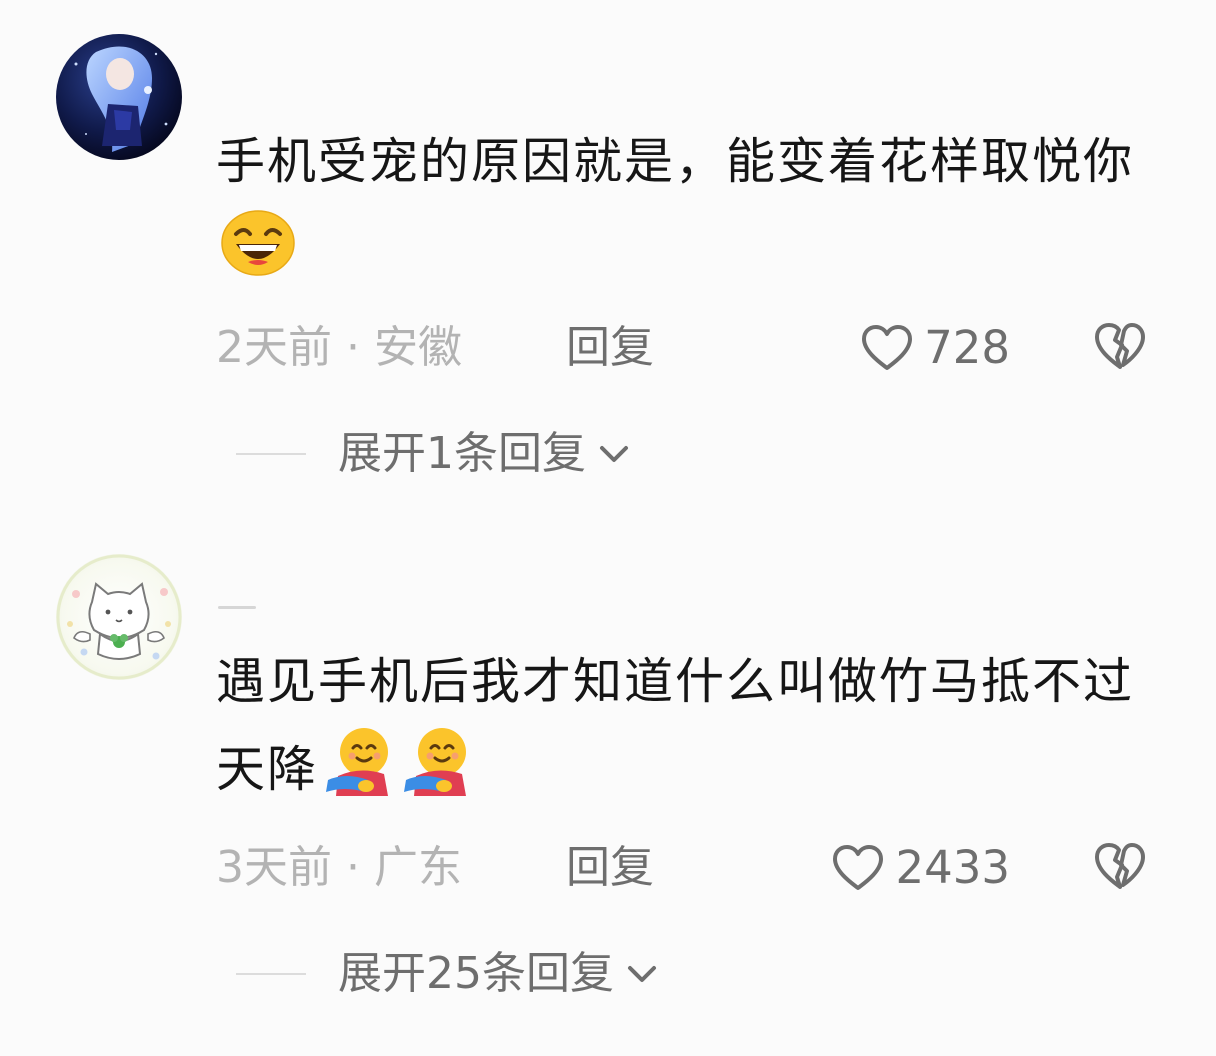  What do you see at coordinates (418, 347) in the screenshot?
I see `comment-location: 安徽` at bounding box center [418, 347].